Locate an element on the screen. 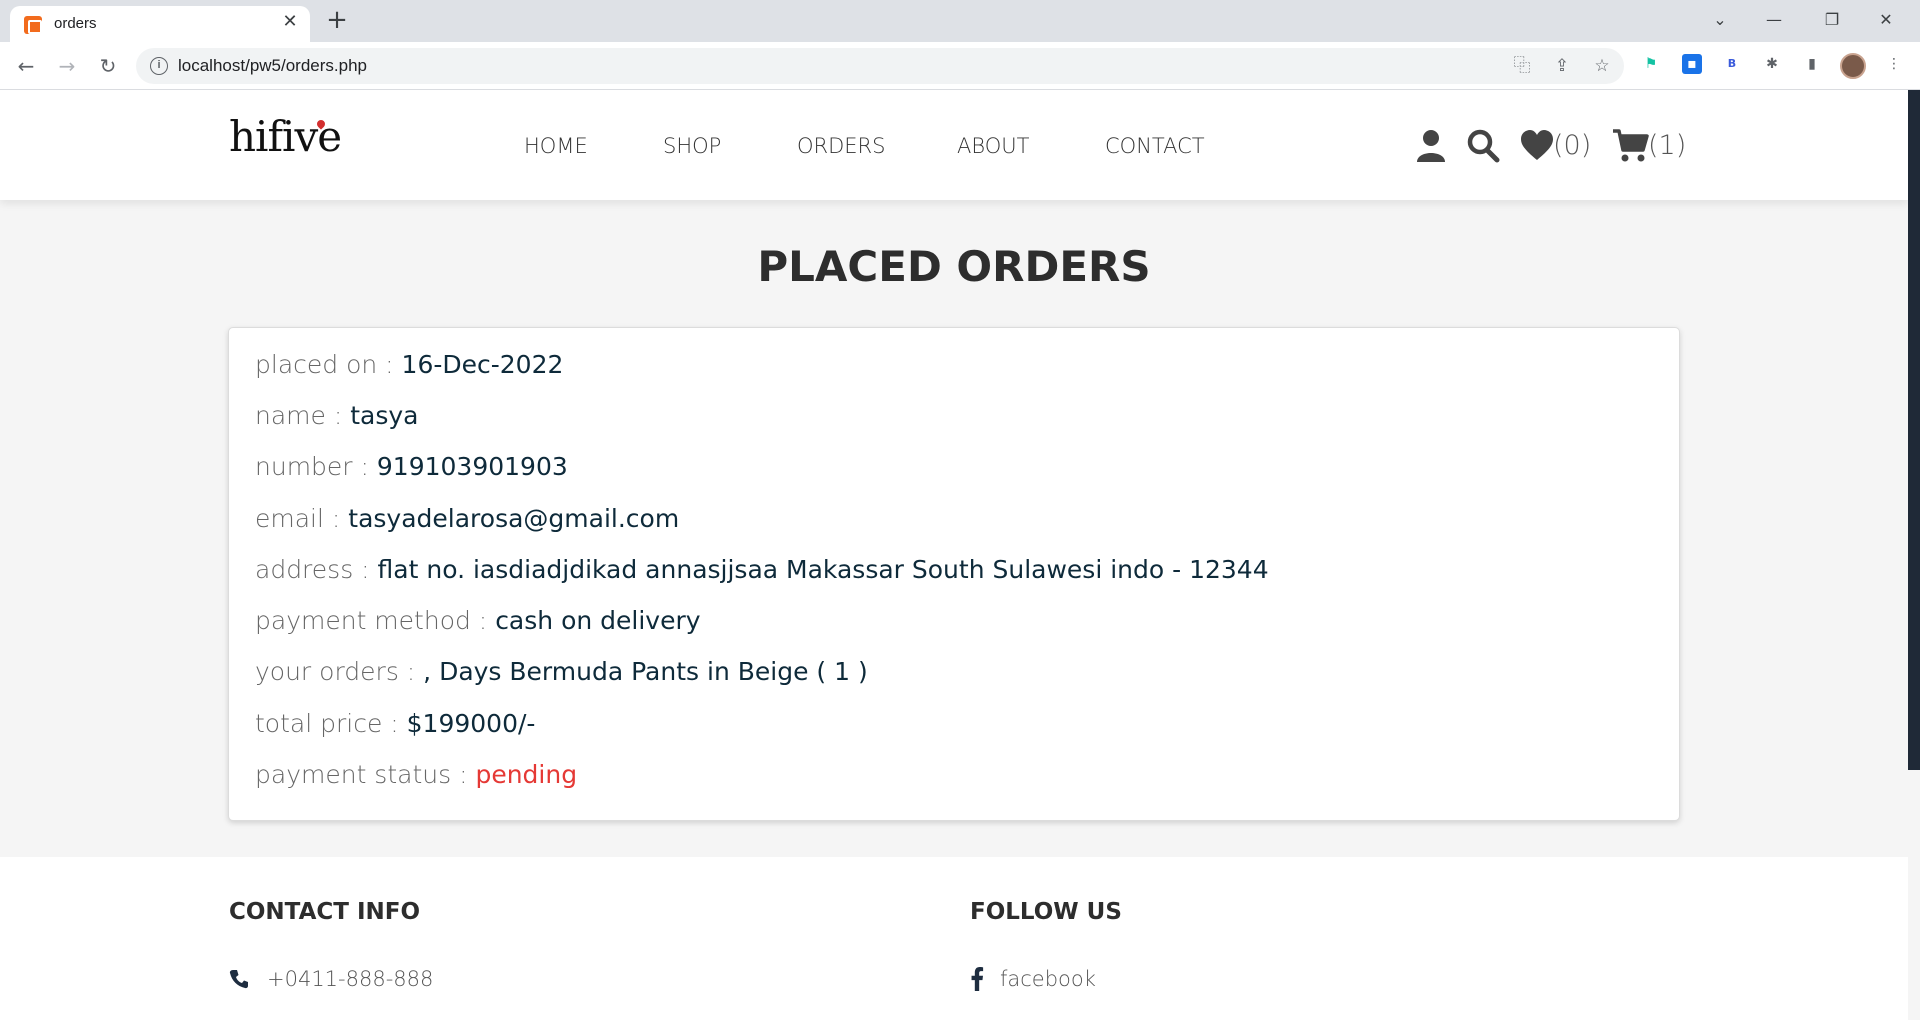 The height and width of the screenshot is (1020, 1920). field-label: payment status : is located at coordinates (365, 774).